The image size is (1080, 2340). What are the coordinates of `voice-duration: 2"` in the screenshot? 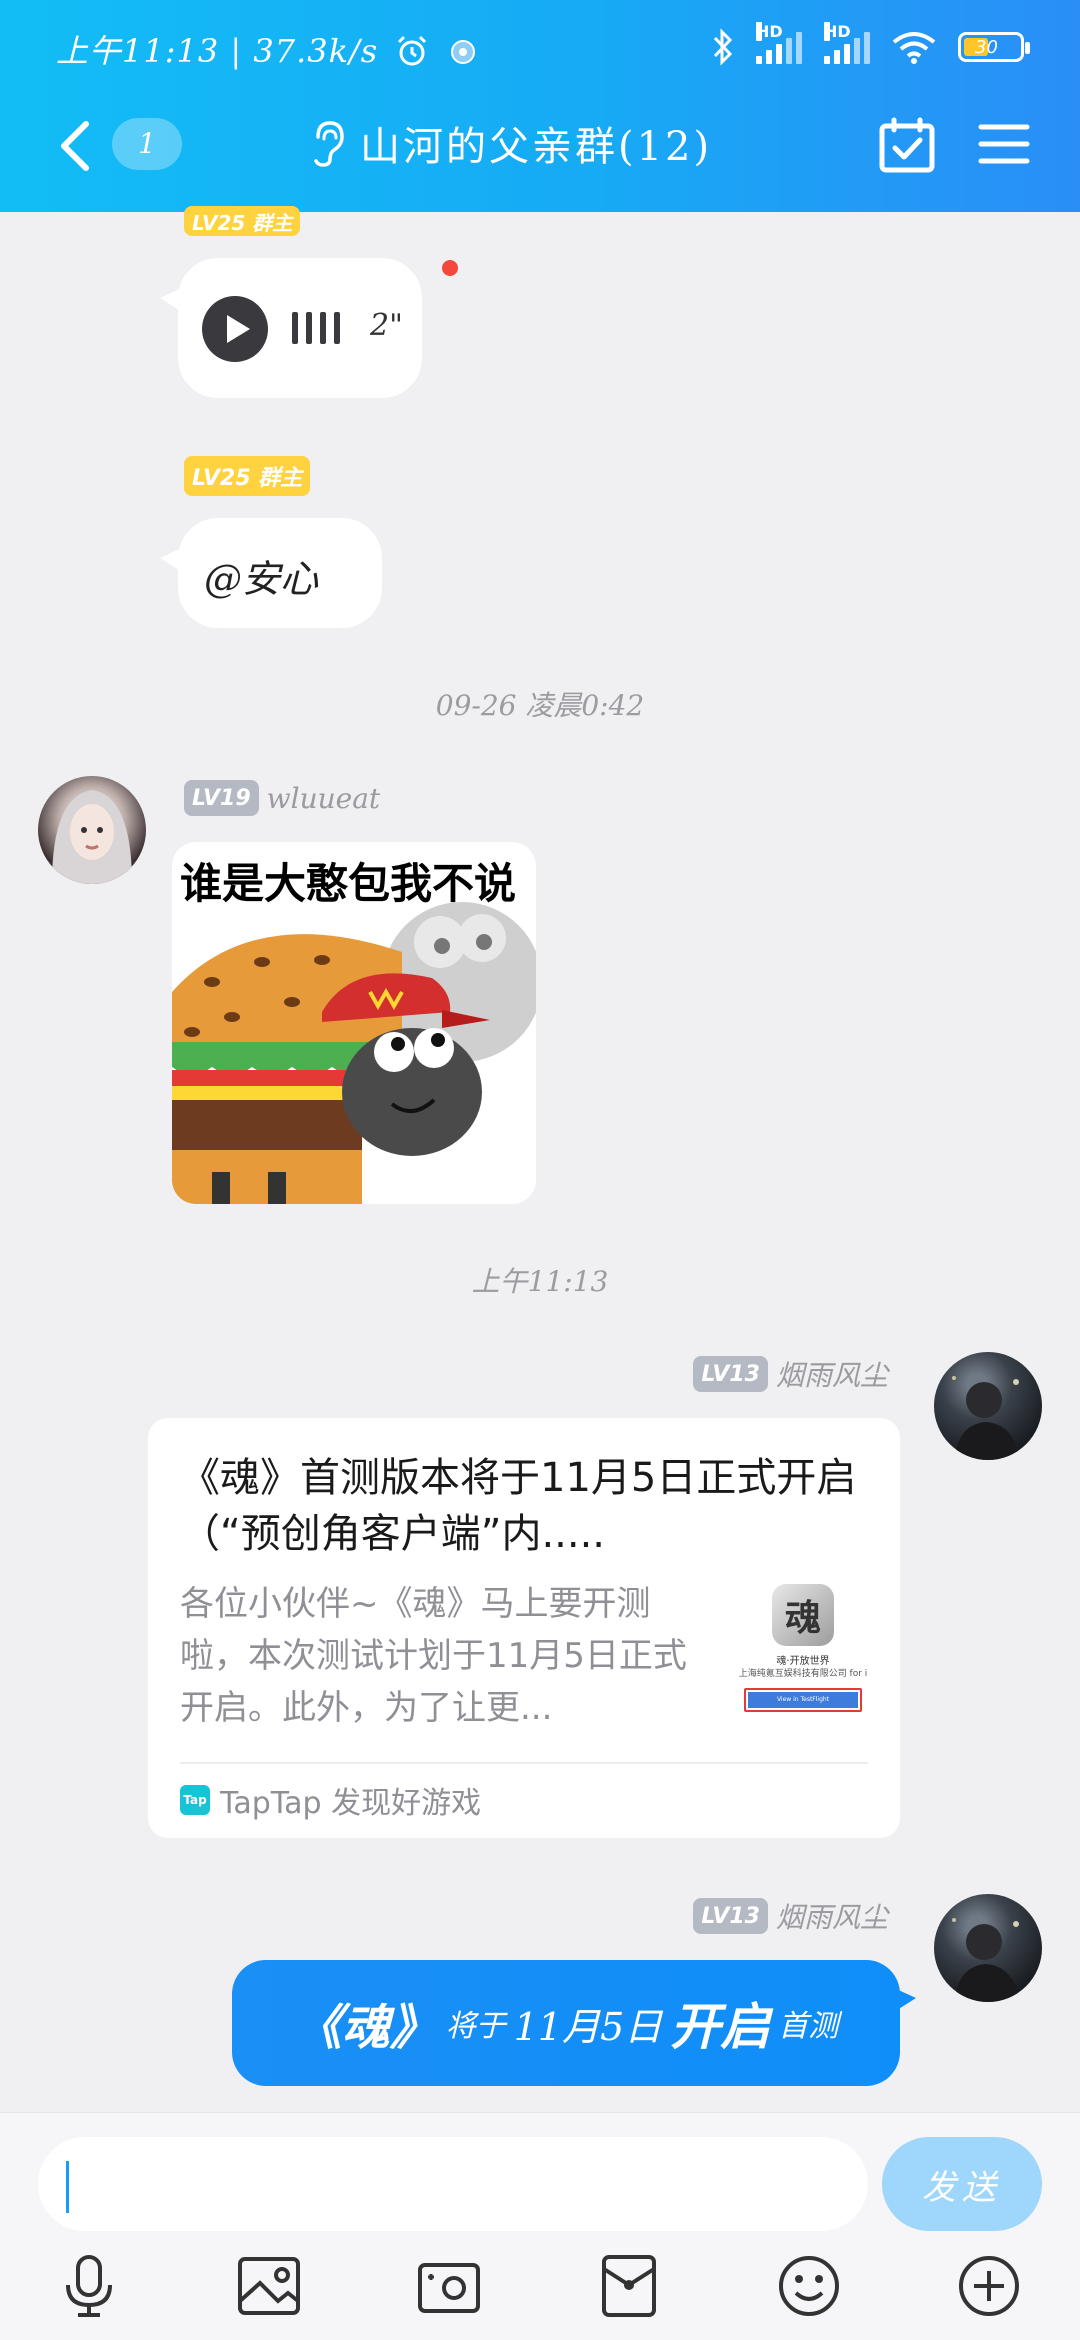 It's located at (386, 325).